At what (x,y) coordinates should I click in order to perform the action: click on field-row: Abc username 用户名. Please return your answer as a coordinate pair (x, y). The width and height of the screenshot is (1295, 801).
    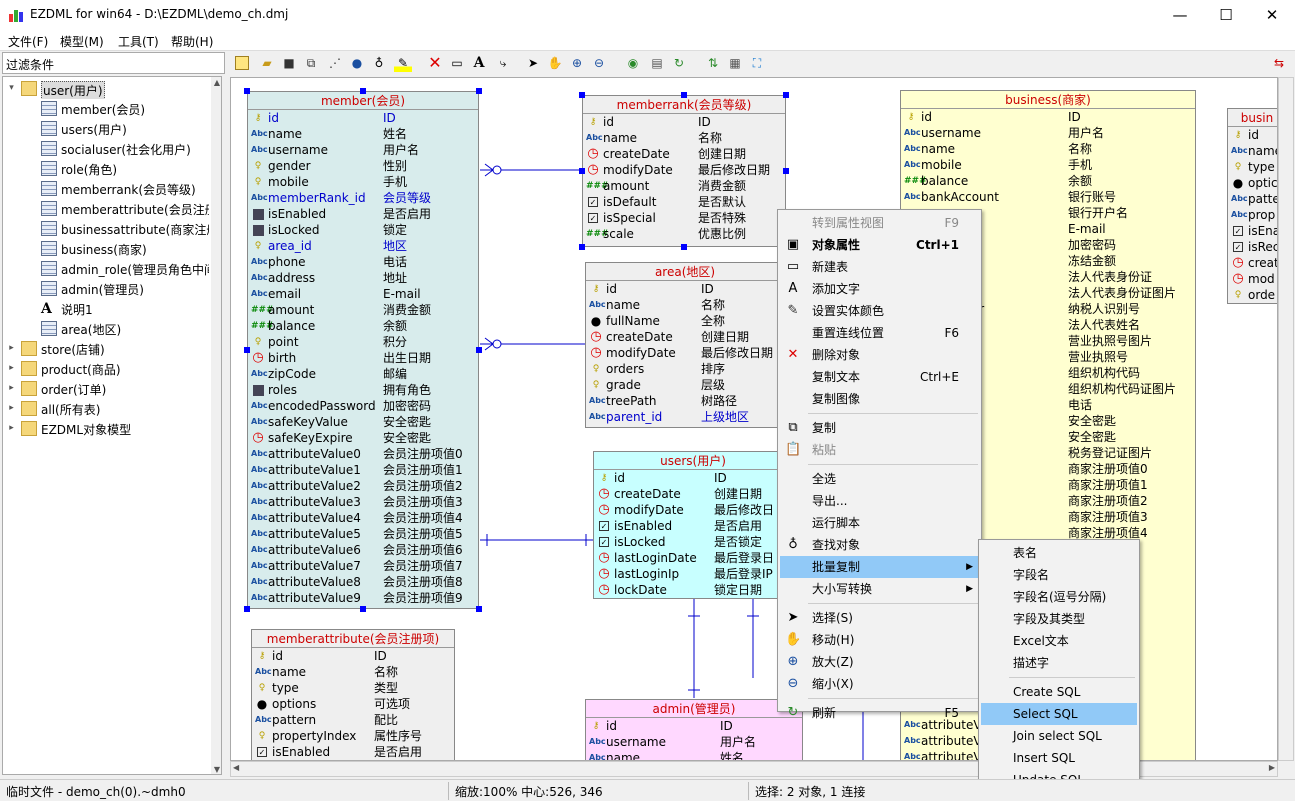
    Looking at the image, I should click on (1048, 133).